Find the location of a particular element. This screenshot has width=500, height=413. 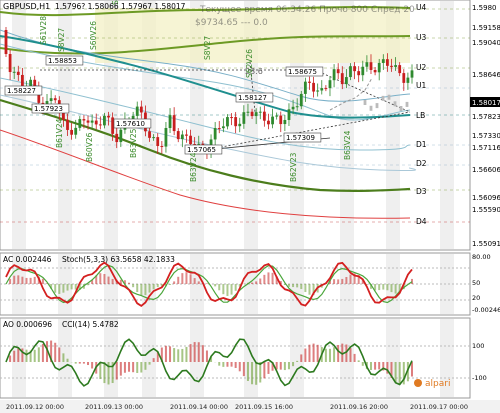

time-tick: 2011.09.14 00:00 is located at coordinates (199, 407).